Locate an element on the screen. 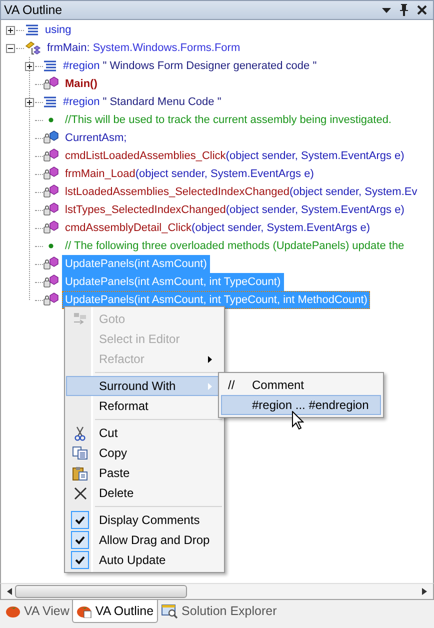  window-title: VA Outline is located at coordinates (34, 10).